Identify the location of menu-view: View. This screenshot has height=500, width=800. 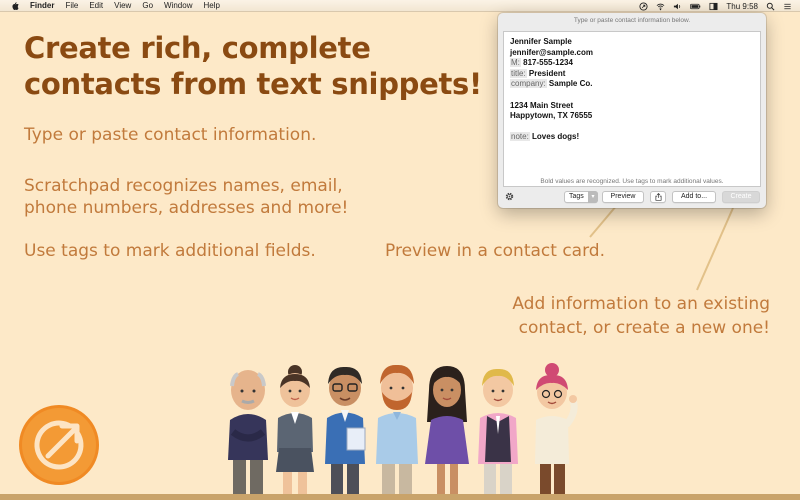
(122, 6).